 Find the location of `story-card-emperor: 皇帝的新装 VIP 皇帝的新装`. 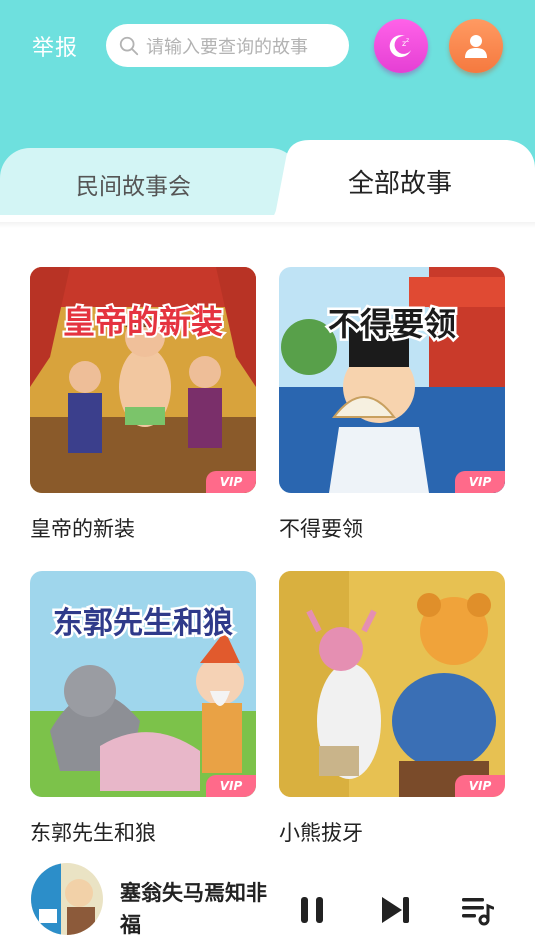

story-card-emperor: 皇帝的新装 VIP 皇帝的新装 is located at coordinates (143, 404).